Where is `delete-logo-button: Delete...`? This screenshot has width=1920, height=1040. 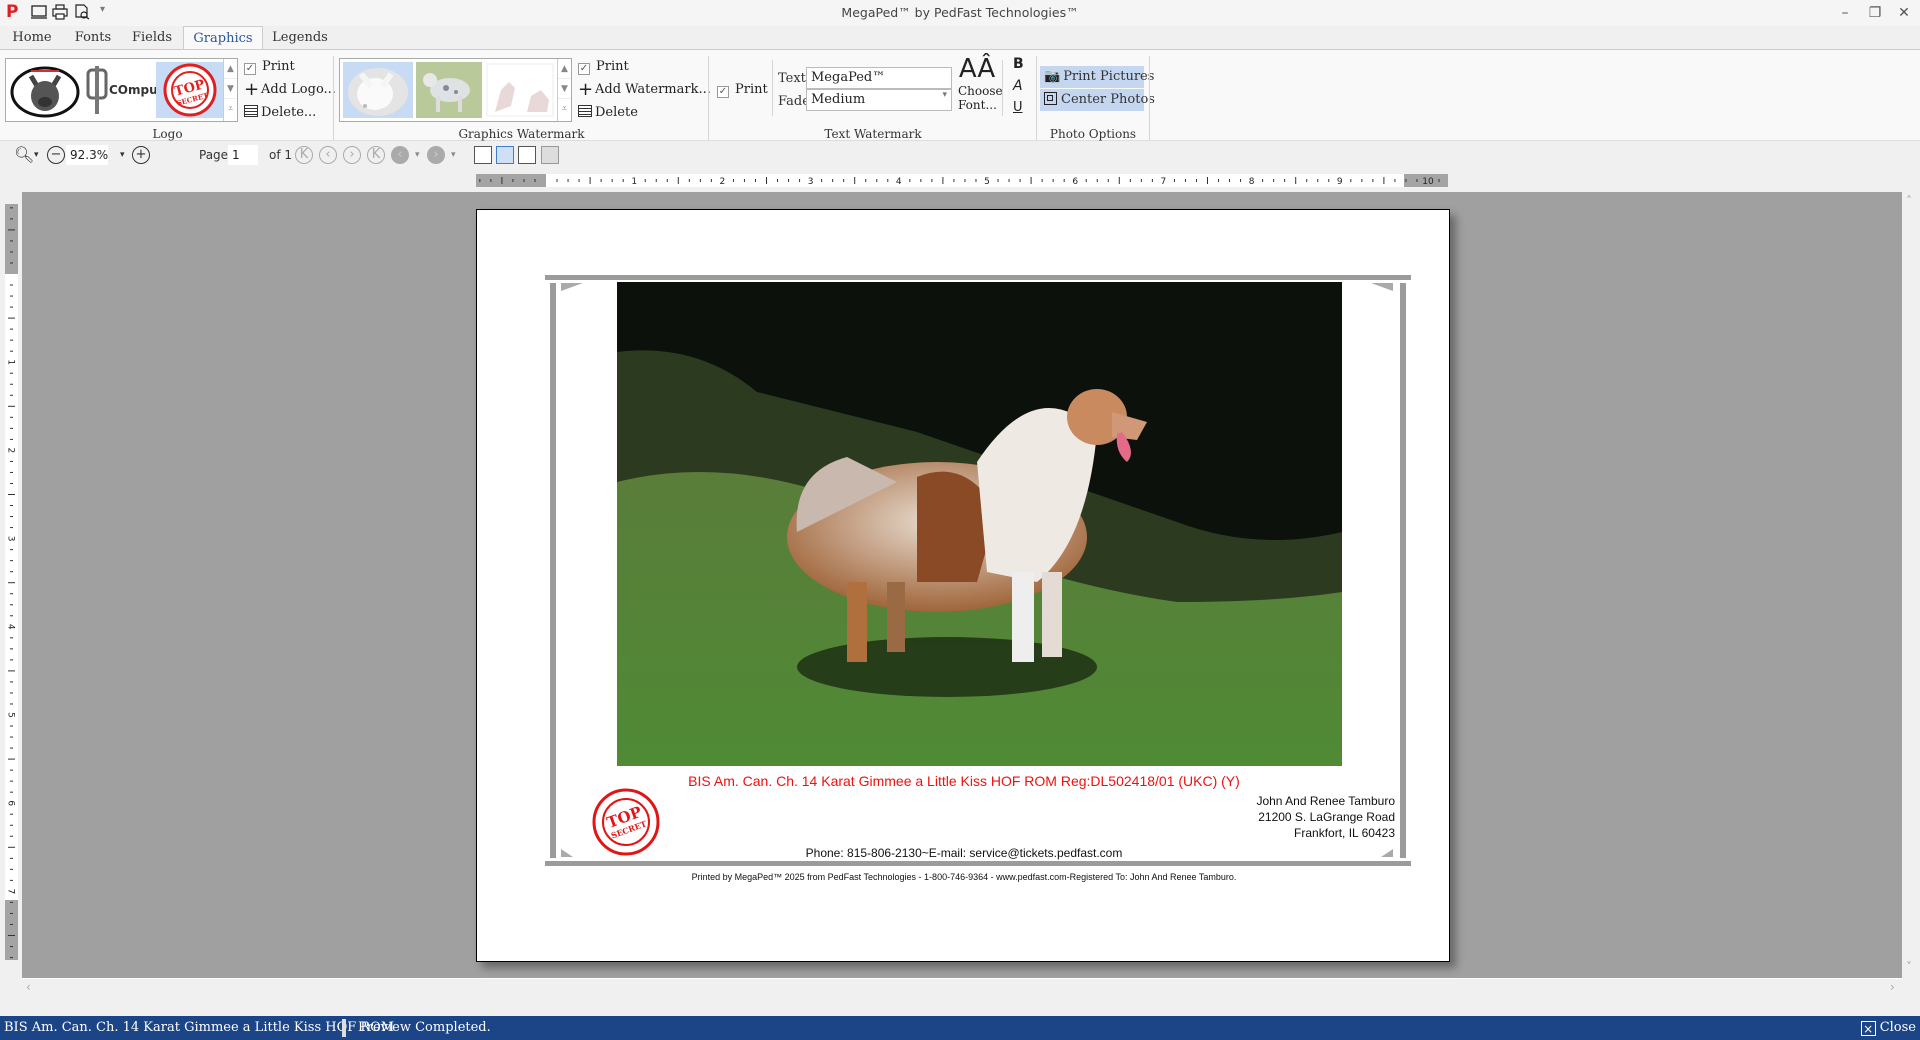 delete-logo-button: Delete... is located at coordinates (280, 113).